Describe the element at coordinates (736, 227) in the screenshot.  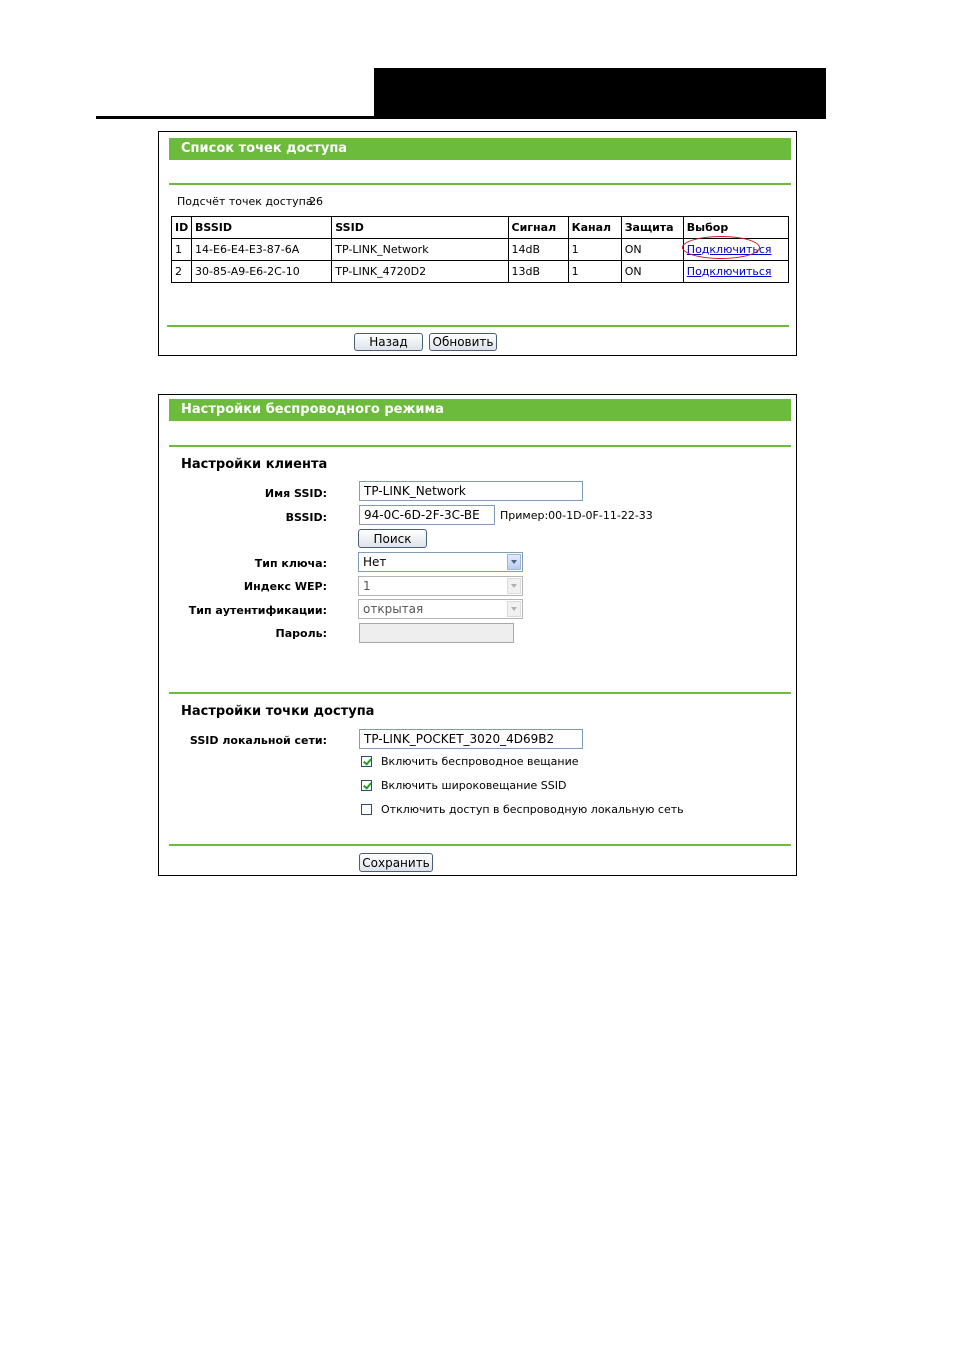
I see `col-action: Выбор` at that location.